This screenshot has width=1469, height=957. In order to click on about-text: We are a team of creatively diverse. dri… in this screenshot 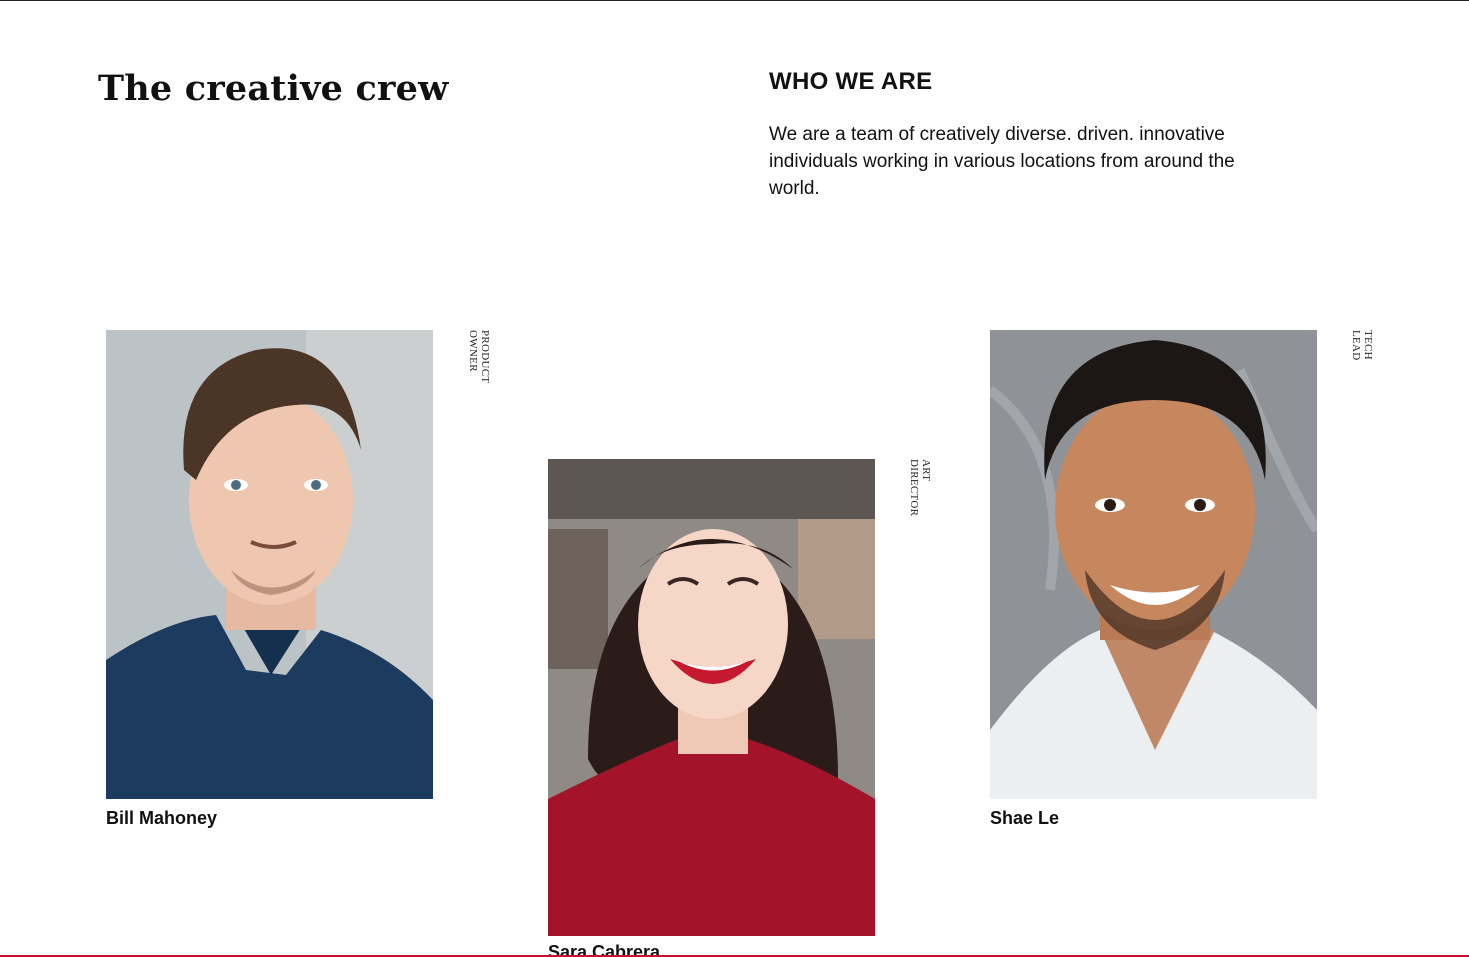, I will do `click(1002, 161)`.